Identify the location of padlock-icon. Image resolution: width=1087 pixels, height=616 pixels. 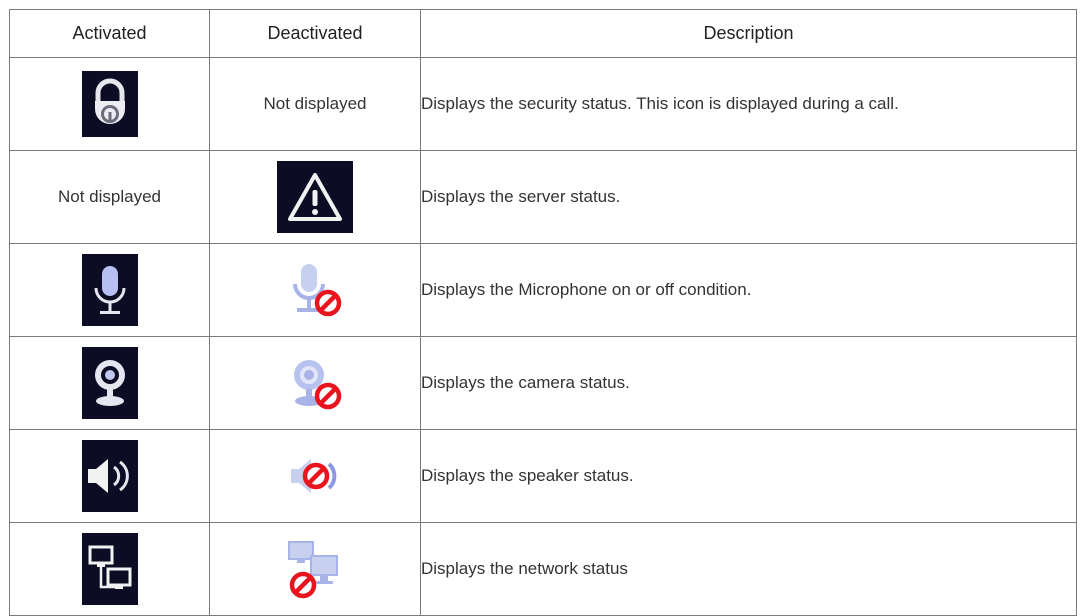
(109, 104).